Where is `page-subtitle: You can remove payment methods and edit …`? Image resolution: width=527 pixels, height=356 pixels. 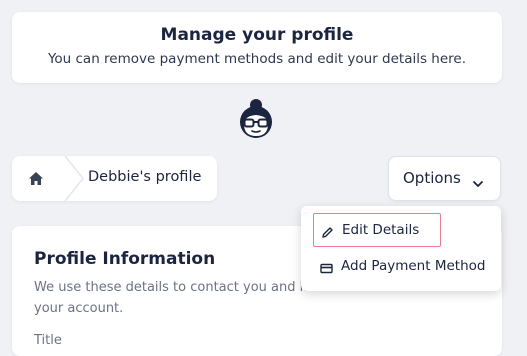
page-subtitle: You can remove payment methods and edit … is located at coordinates (257, 59).